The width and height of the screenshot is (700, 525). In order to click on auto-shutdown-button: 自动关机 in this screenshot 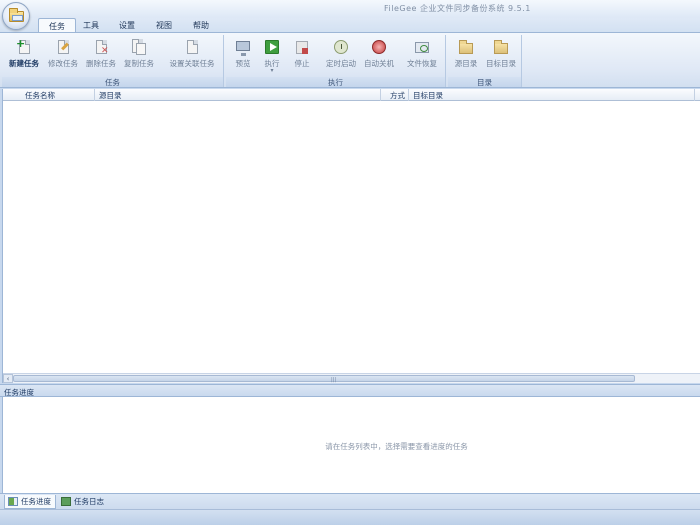, I will do `click(379, 55)`.